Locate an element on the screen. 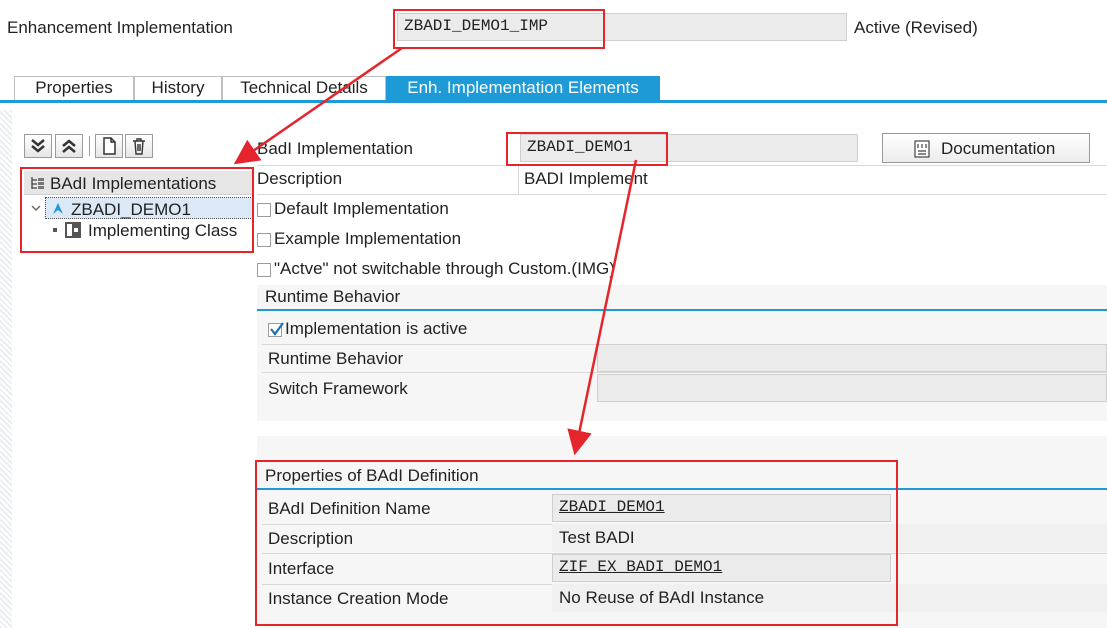  documentation-button: Documentation is located at coordinates (986, 148).